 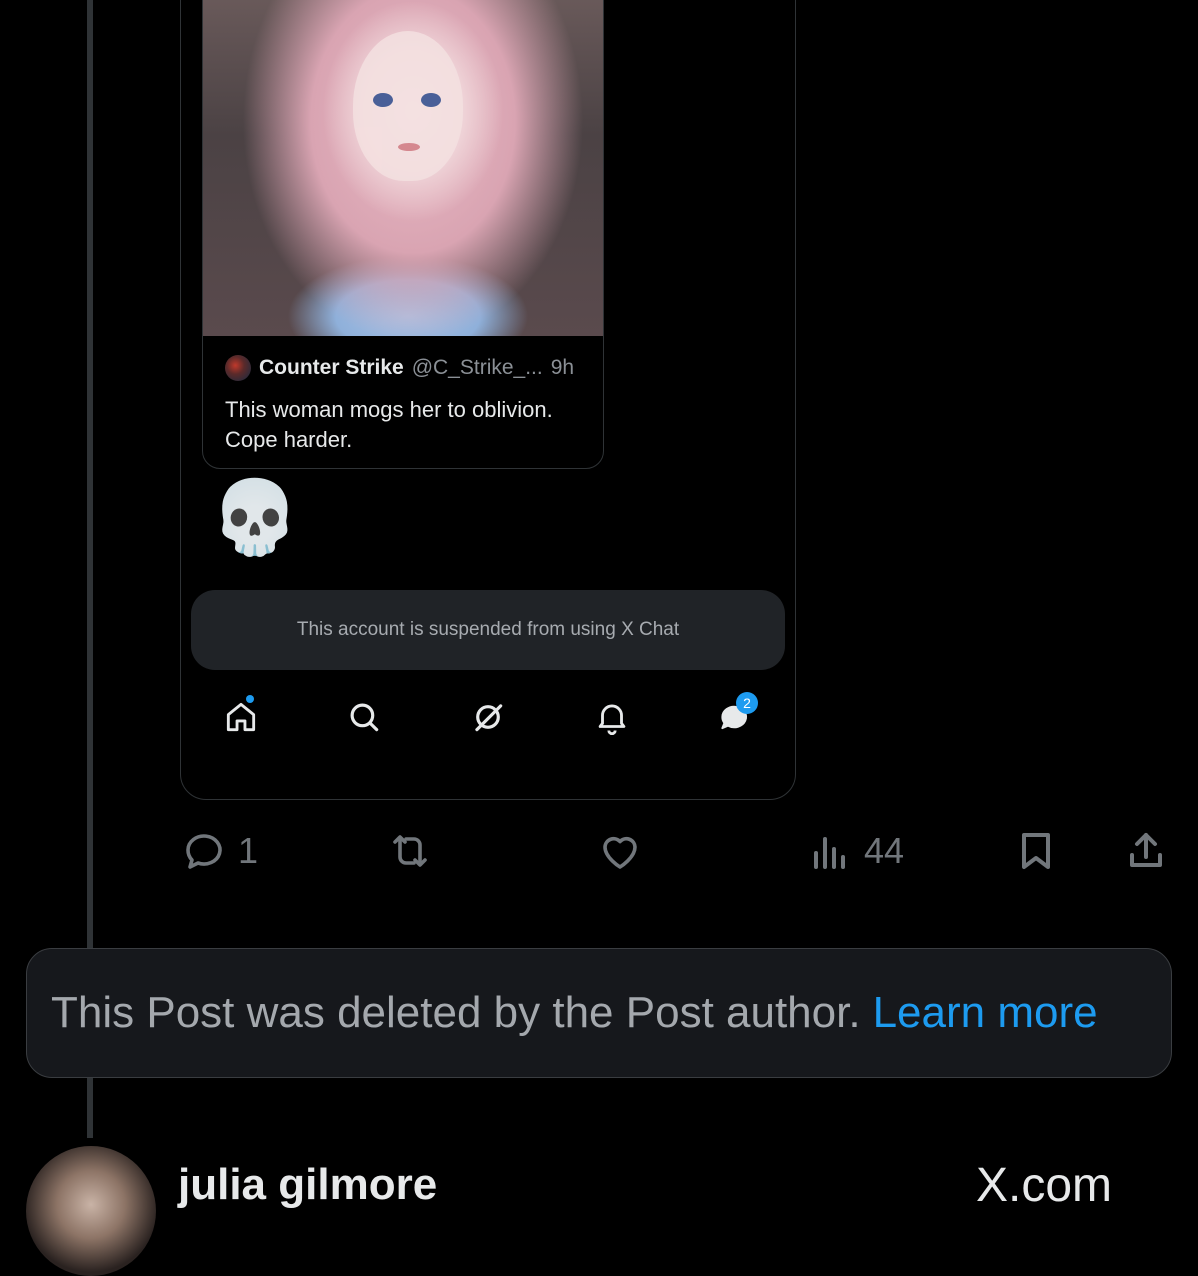 I want to click on reply-button: 1, so click(x=219, y=851).